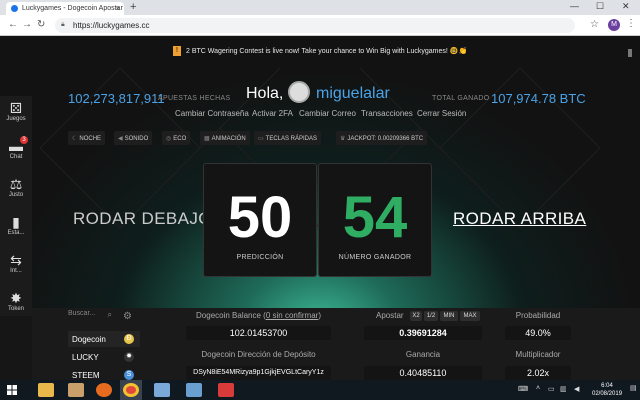 This screenshot has width=640, height=400. Describe the element at coordinates (607, 390) in the screenshot. I see `system-clock: 6:04 02/08/2019` at that location.